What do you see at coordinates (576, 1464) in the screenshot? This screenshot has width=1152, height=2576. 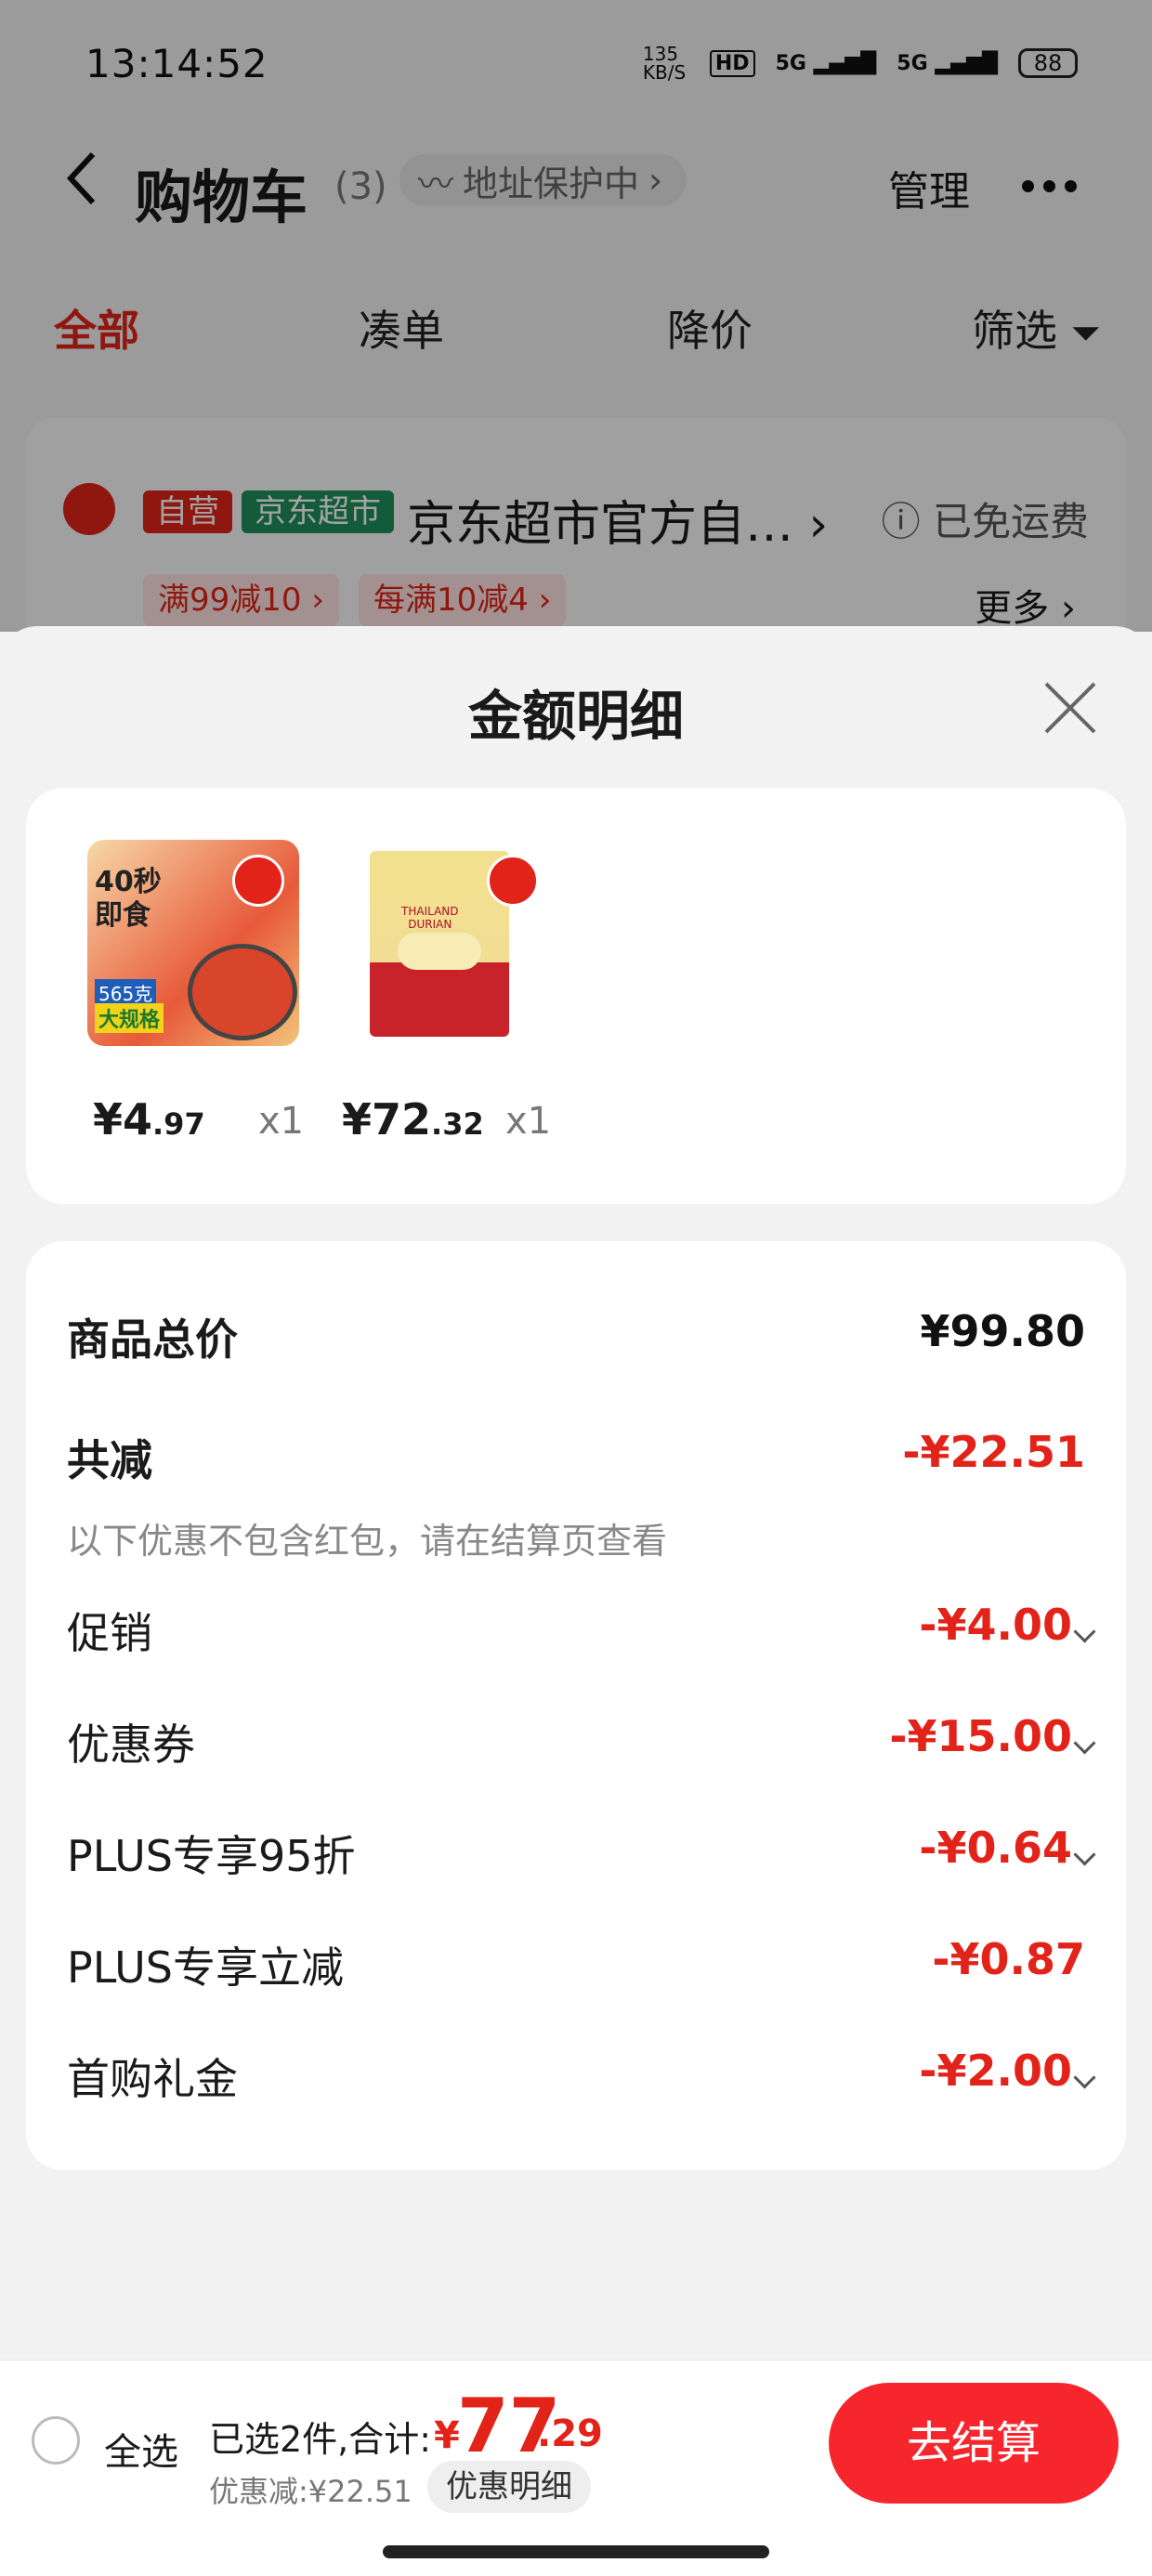 I see `reduce-row: 共减 -¥22.51` at bounding box center [576, 1464].